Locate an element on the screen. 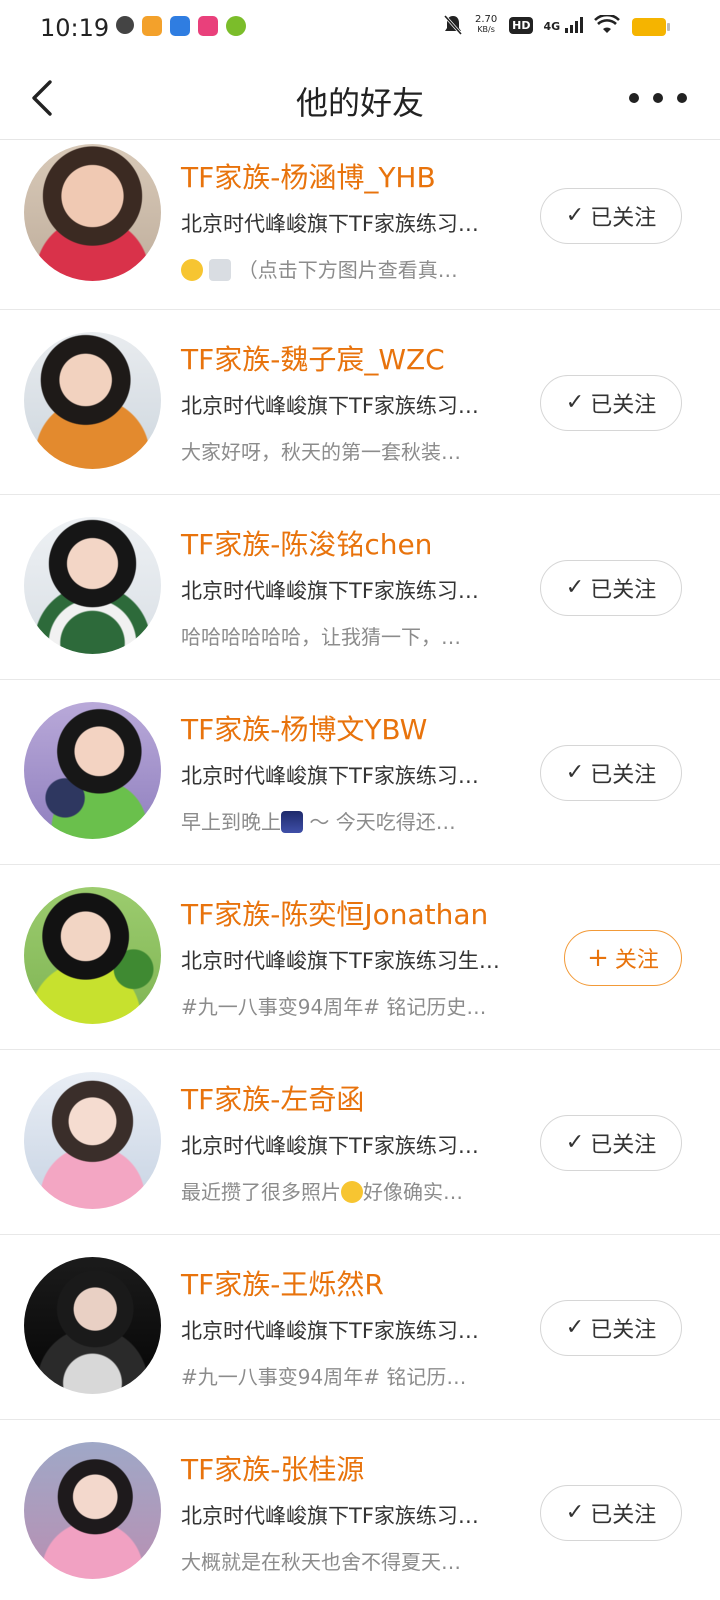 This screenshot has width=720, height=1600. system-status-icons: 2.70 KB/s HD 4G is located at coordinates (531, 25).